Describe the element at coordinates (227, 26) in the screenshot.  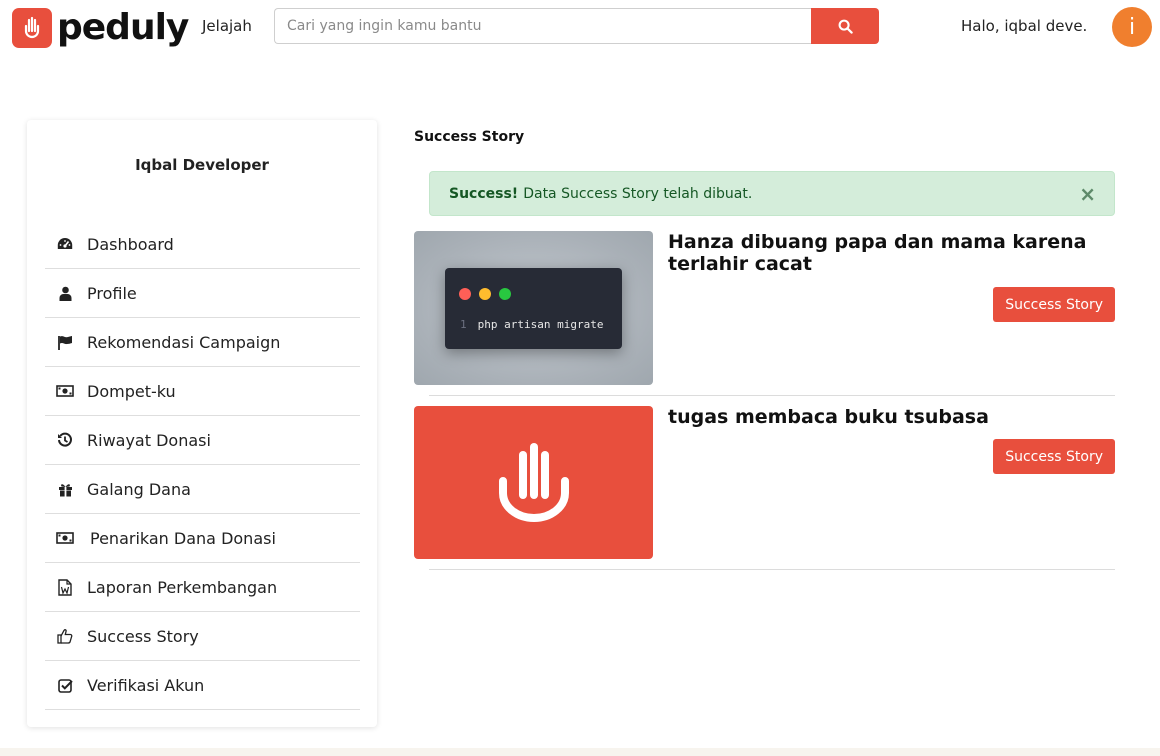
I see `nav-jelajah-link: Jelajah` at that location.